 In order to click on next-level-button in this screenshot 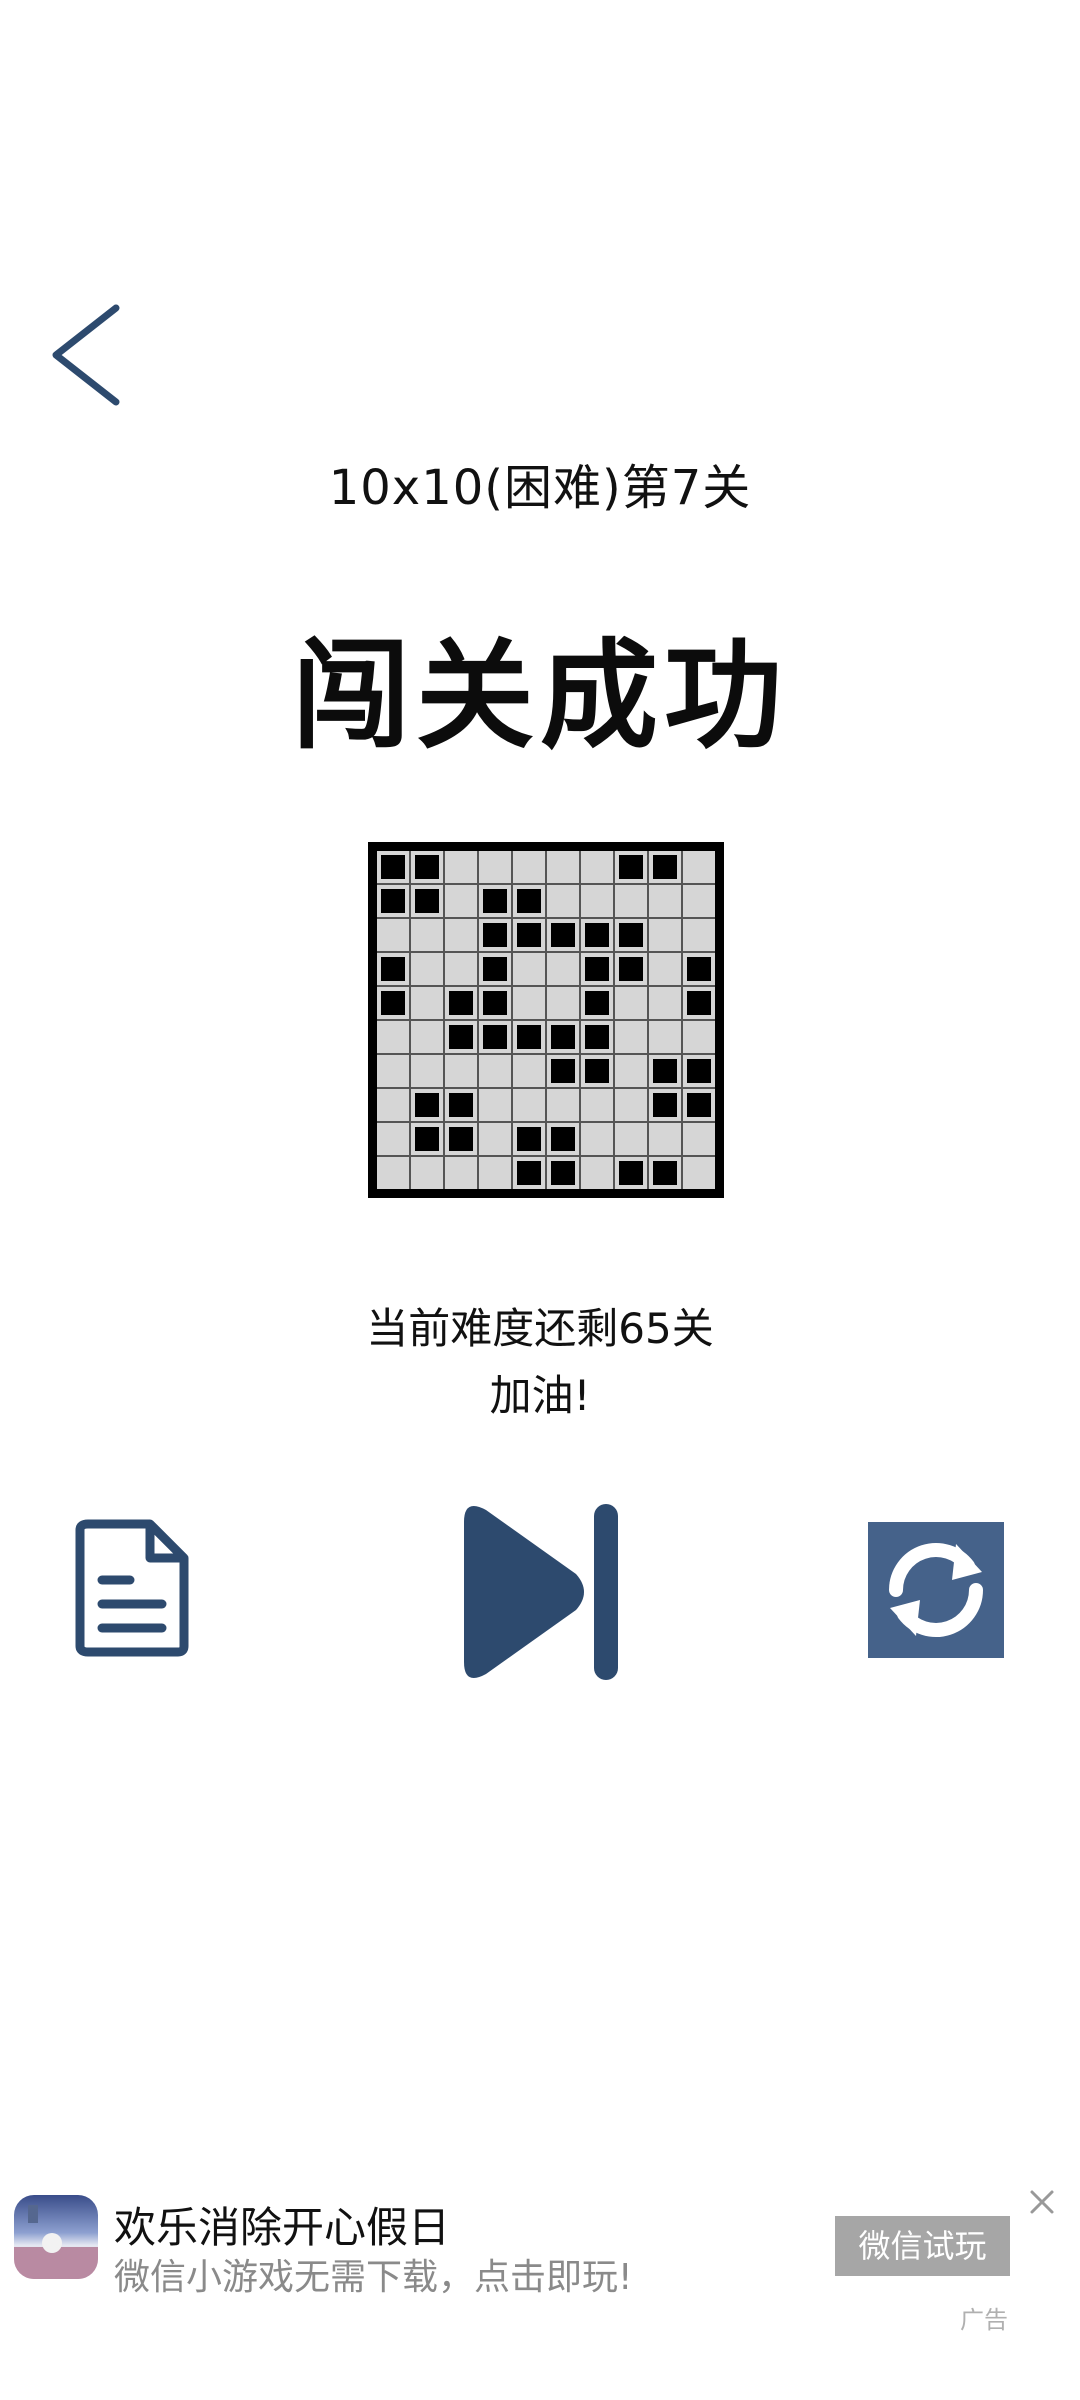, I will do `click(536, 1592)`.